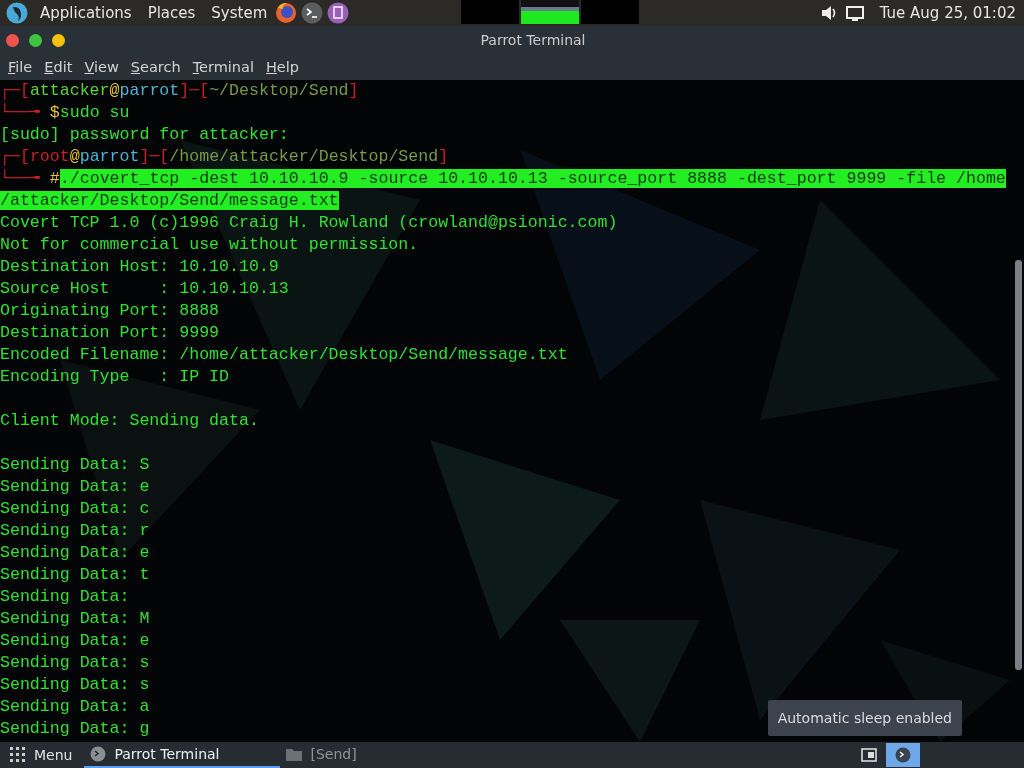 The image size is (1024, 768). Describe the element at coordinates (115, 377) in the screenshot. I see `terminal-line: Encoding Type : IP ID` at that location.